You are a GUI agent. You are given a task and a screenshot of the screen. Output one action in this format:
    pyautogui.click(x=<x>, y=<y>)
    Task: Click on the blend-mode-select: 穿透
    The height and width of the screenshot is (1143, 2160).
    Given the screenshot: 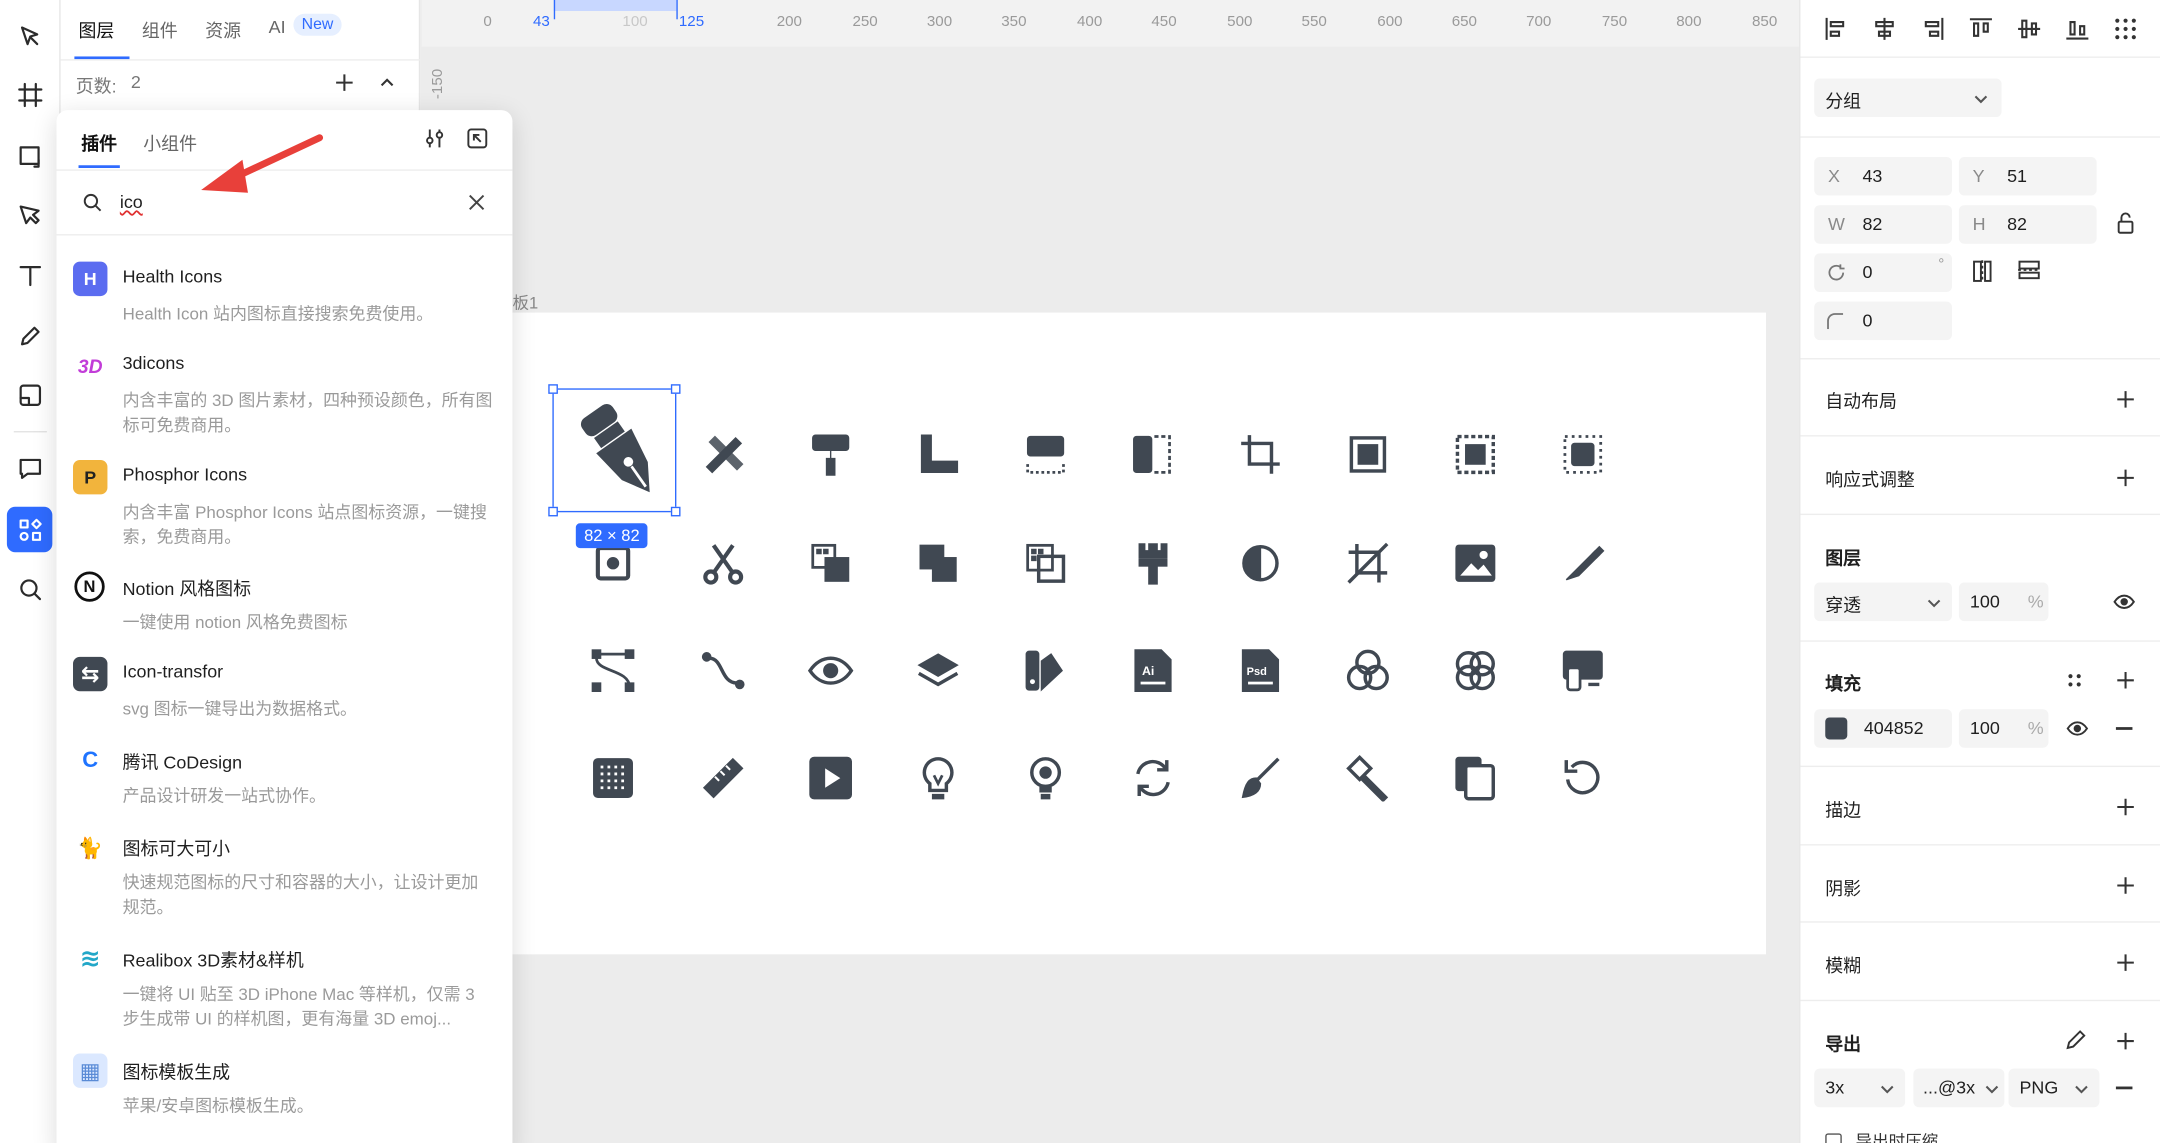 What is the action you would take?
    pyautogui.click(x=1883, y=602)
    